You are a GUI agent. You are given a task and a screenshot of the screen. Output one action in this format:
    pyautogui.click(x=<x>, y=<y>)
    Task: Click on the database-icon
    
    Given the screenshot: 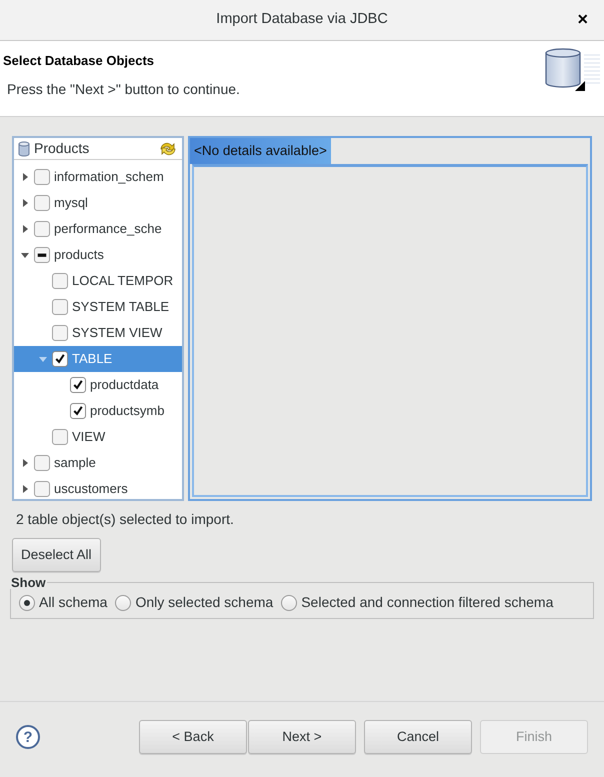 What is the action you would take?
    pyautogui.click(x=24, y=148)
    